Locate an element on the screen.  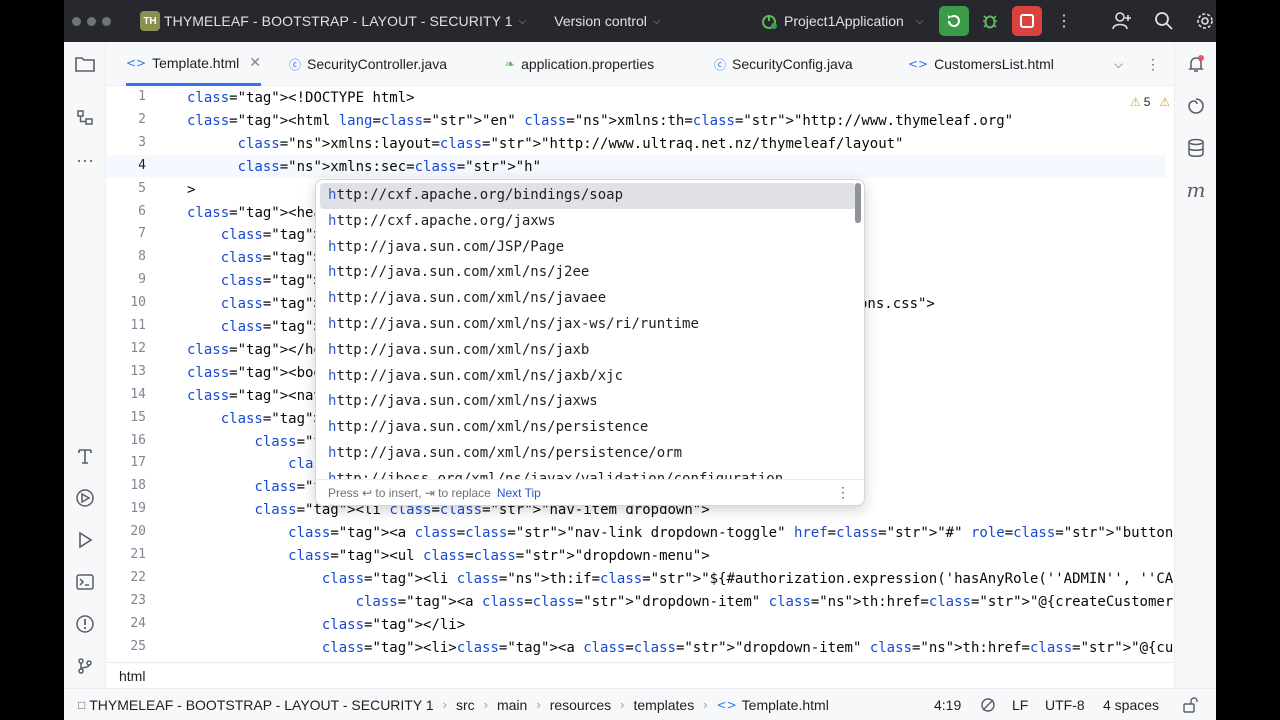
more-actions-button: ⋮ is located at coordinates (1064, 21).